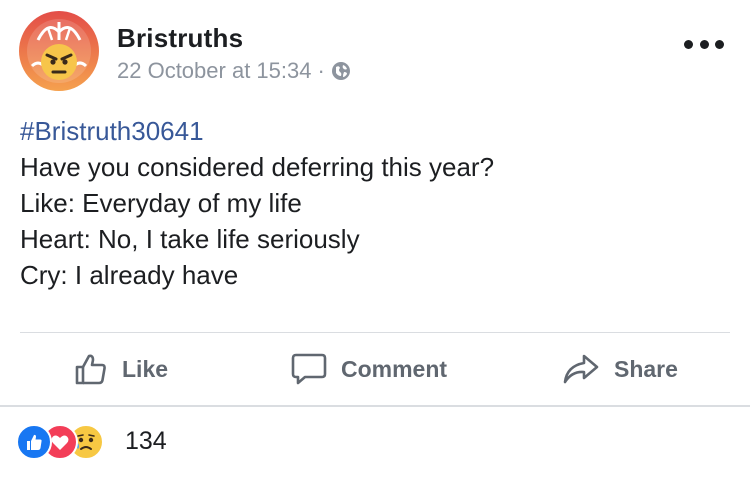 This screenshot has width=750, height=477. I want to click on comment-button: Comment, so click(369, 369).